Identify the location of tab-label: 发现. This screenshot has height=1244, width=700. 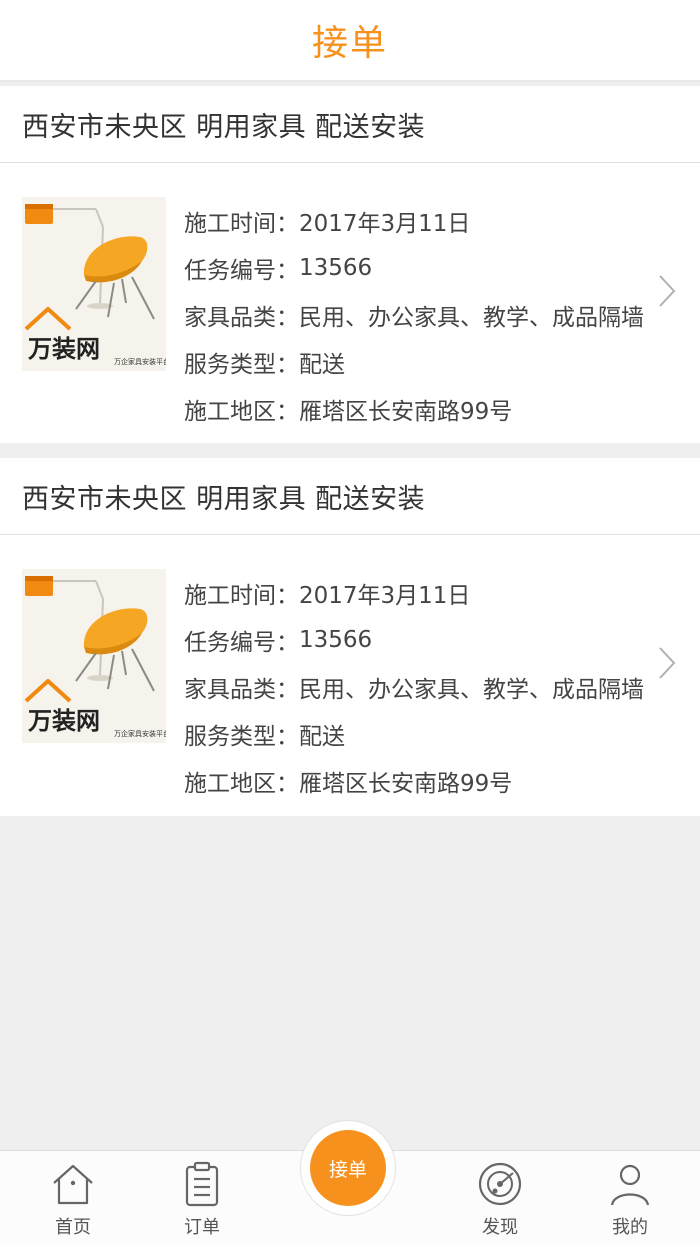
(500, 1227).